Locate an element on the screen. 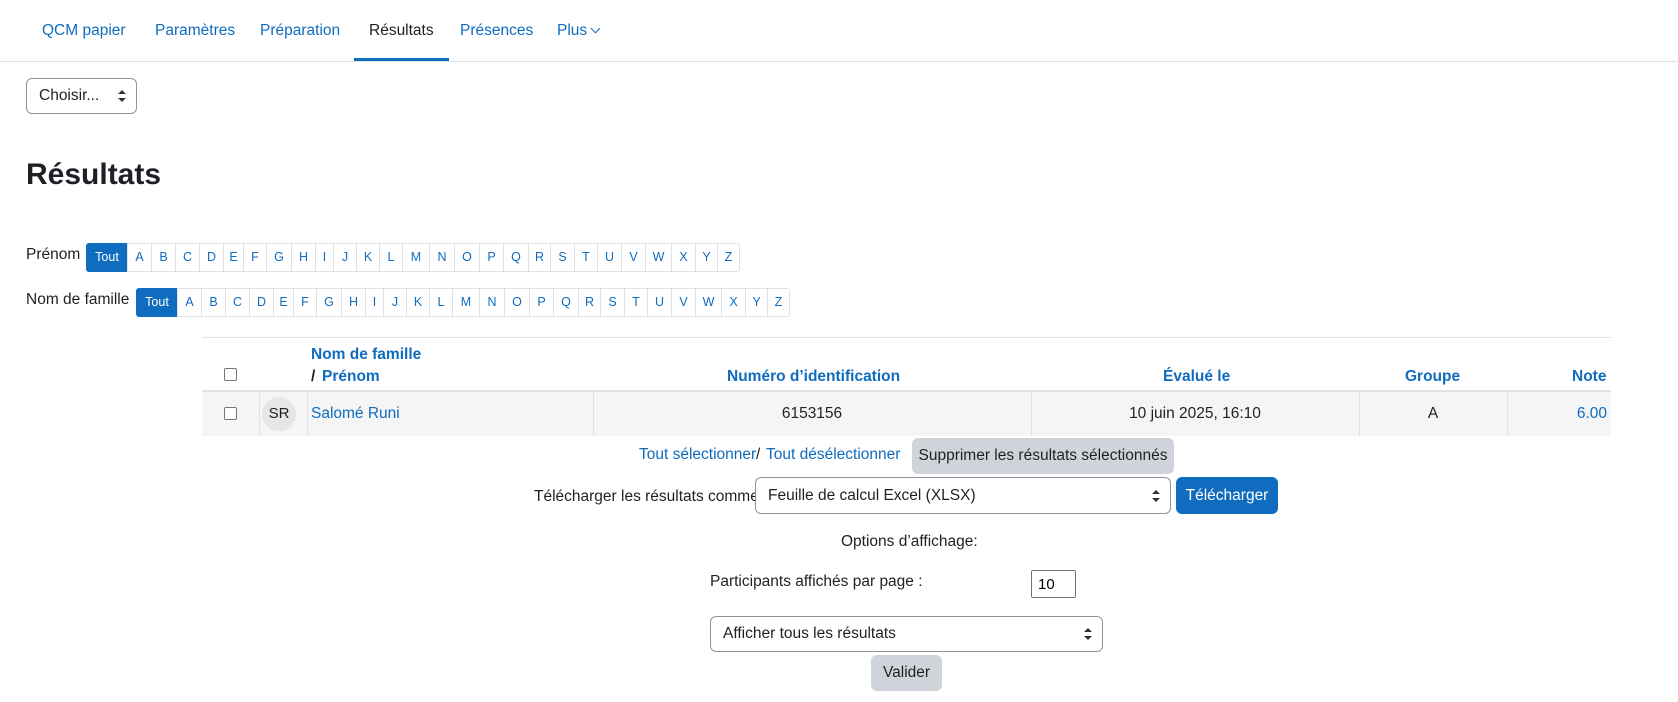  lastname-filter-label: Nom de famille is located at coordinates (78, 299).